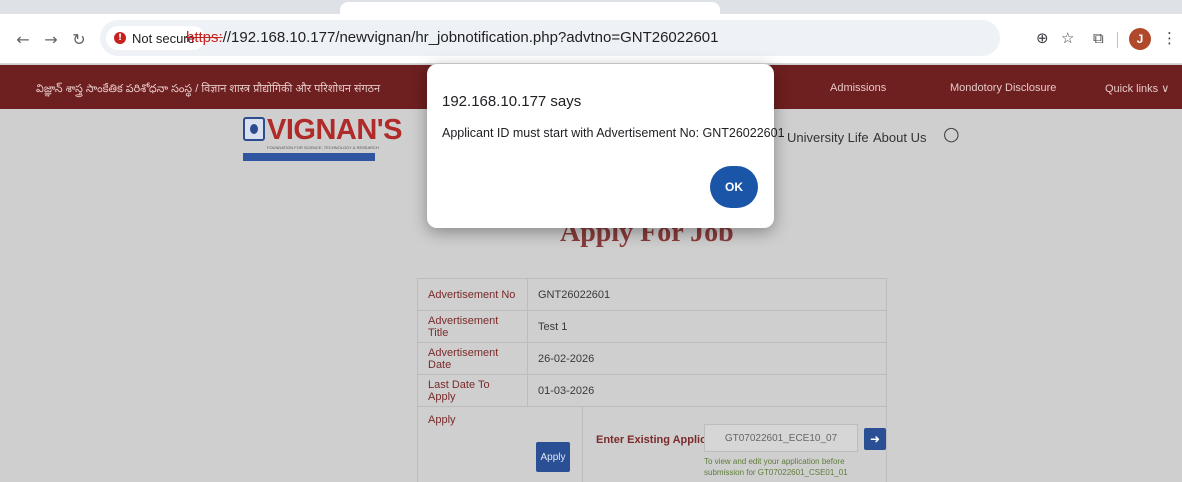 The height and width of the screenshot is (482, 1182). Describe the element at coordinates (1140, 39) in the screenshot. I see `profile-avatar: J` at that location.